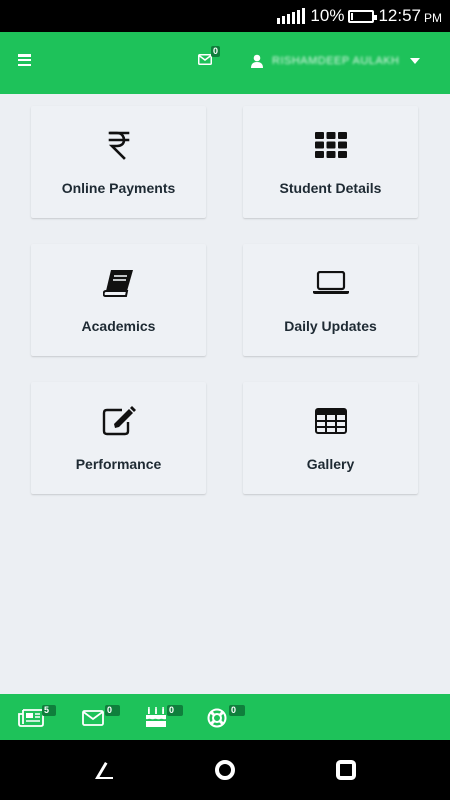  Describe the element at coordinates (330, 300) in the screenshot. I see `tile-daily-updates: Daily Updates` at that location.